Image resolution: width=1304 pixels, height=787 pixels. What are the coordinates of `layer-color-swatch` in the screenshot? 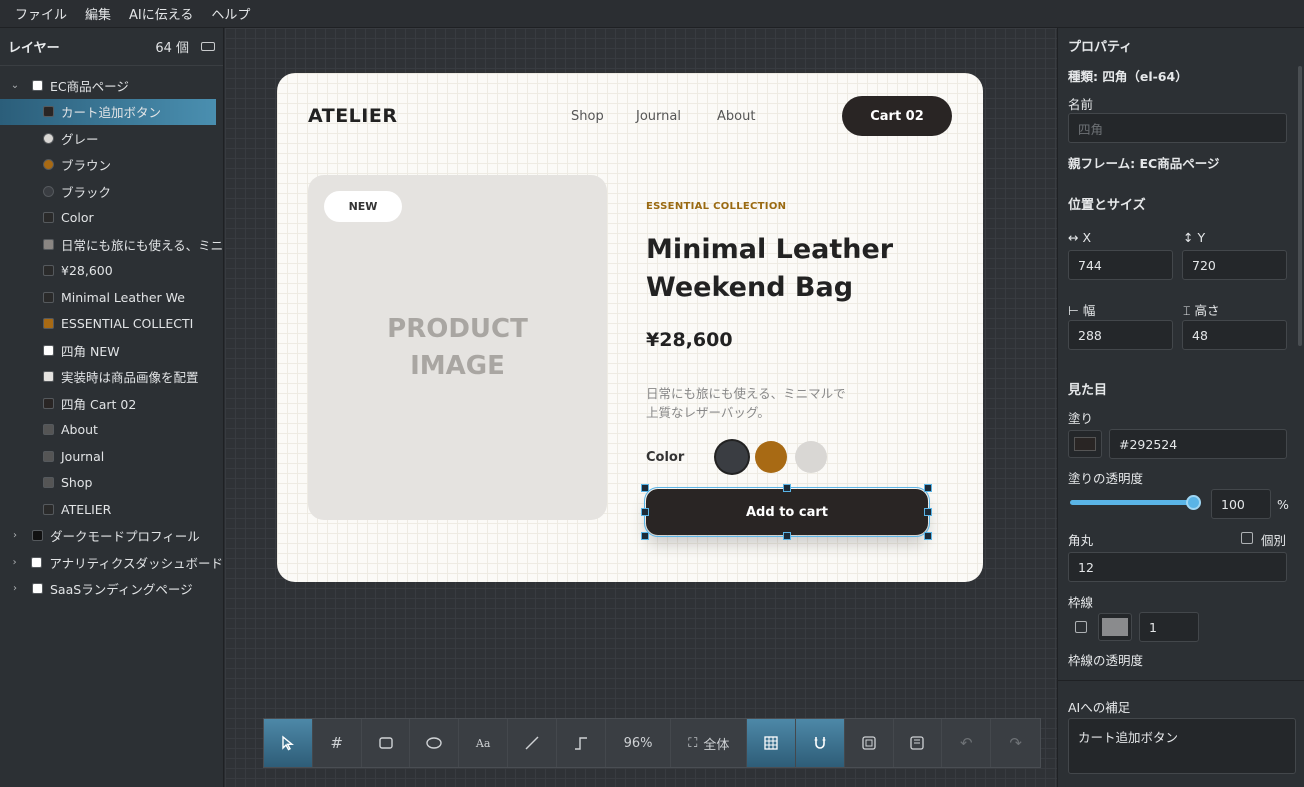 It's located at (48, 456).